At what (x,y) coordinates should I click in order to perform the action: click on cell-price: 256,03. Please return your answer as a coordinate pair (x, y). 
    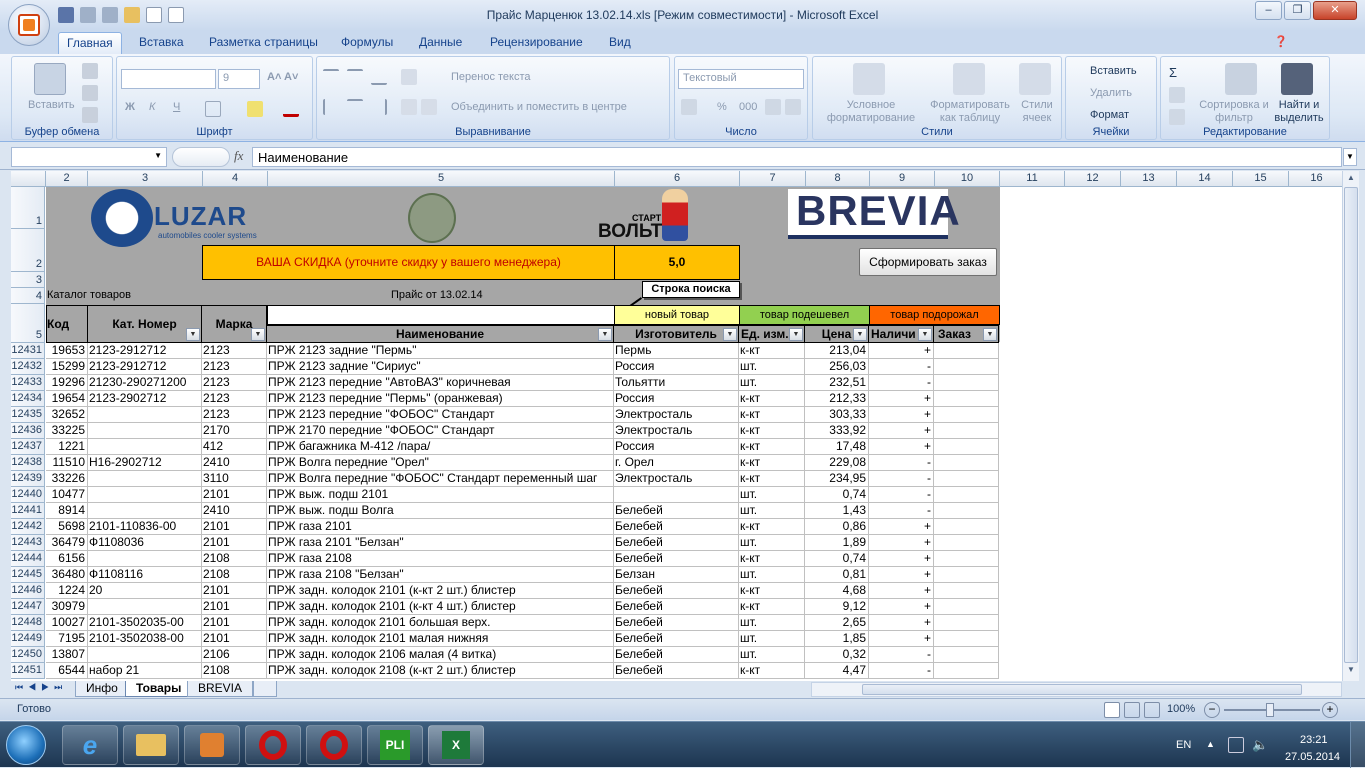
    Looking at the image, I should click on (836, 367).